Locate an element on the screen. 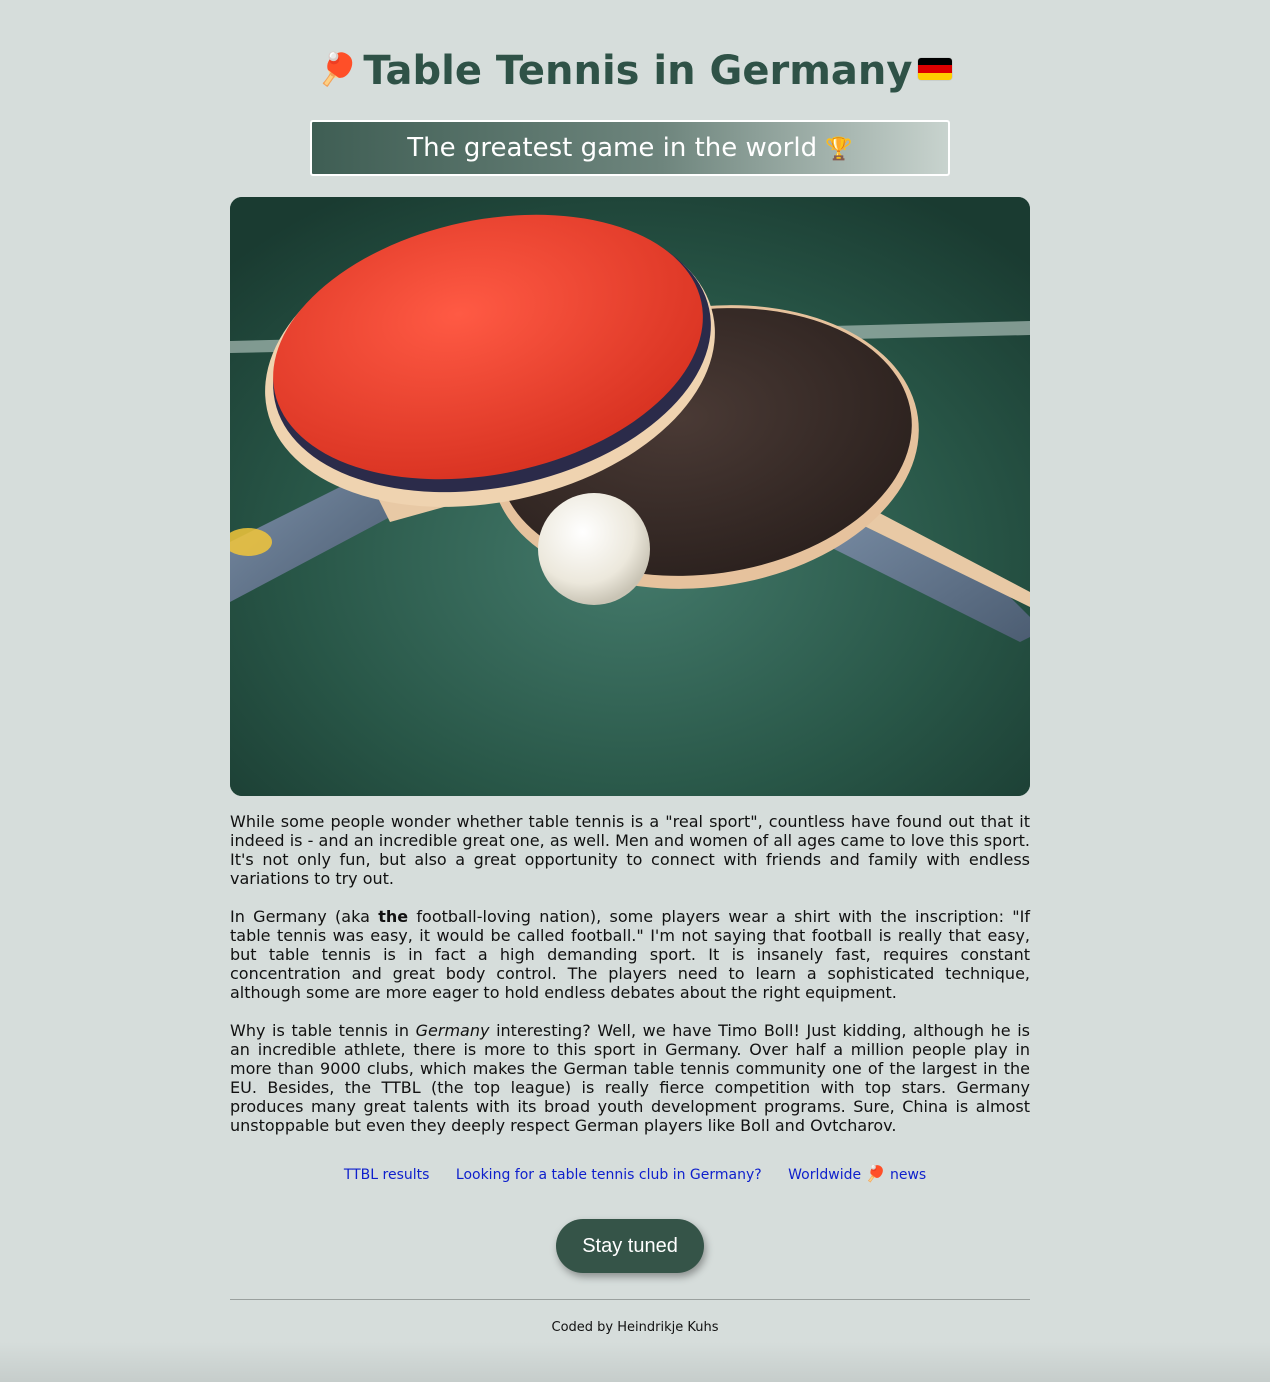 The width and height of the screenshot is (1270, 1382). page-title: 🏓 Table Tennis in Germany is located at coordinates (635, 70).